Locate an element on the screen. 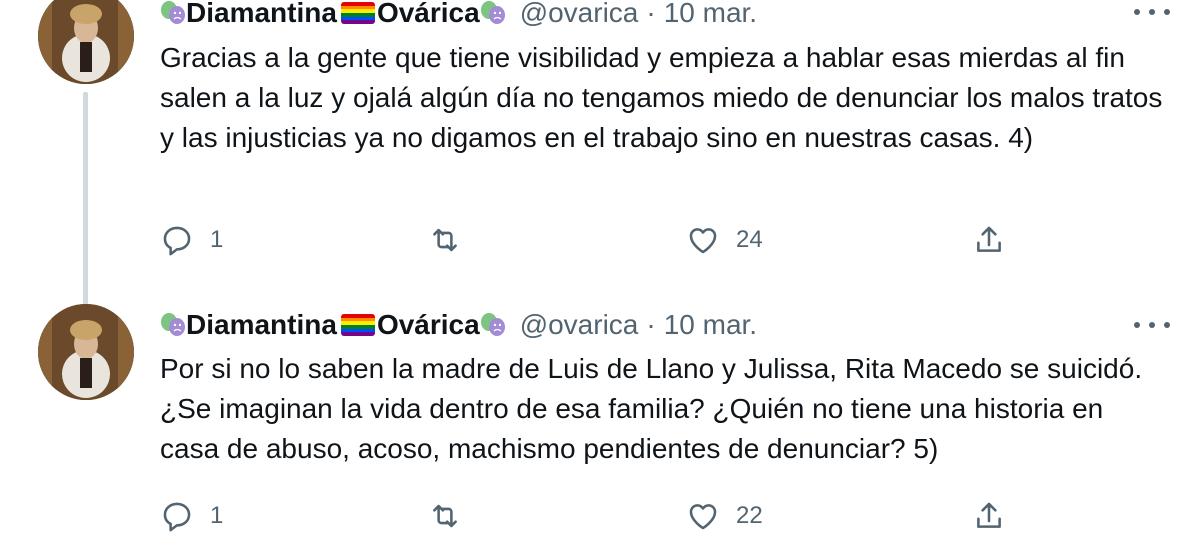  thread-line is located at coordinates (85, 203).